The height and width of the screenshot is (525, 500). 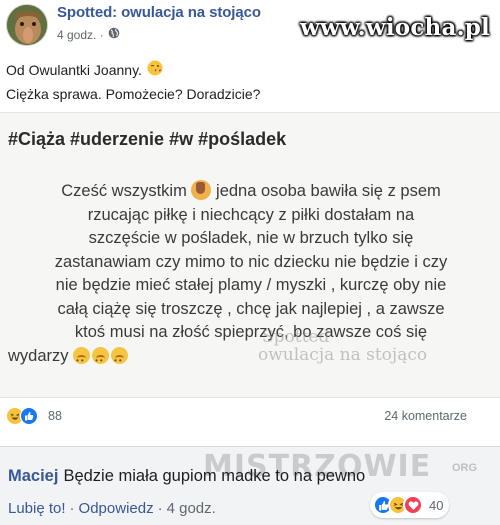 I want to click on reactions-bar: 88 24 komentarze, so click(x=250, y=416).